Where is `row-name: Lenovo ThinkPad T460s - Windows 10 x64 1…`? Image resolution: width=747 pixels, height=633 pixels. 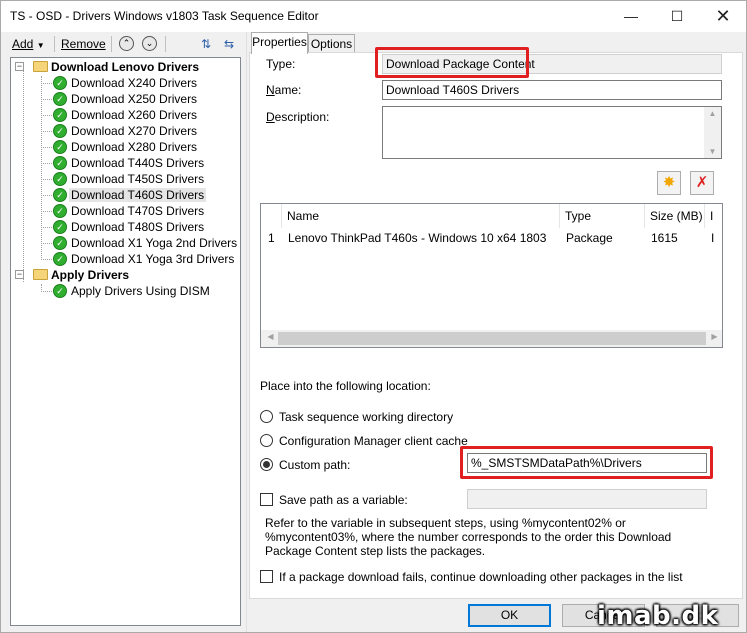 row-name: Lenovo ThinkPad T460s - Windows 10 x64 1… is located at coordinates (417, 238).